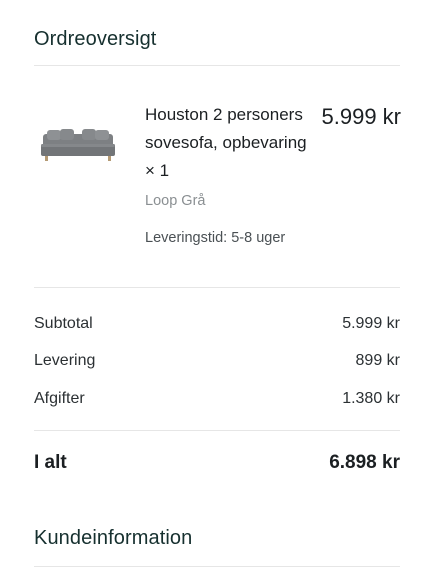  I want to click on order-overview-title: Ordreoversigt, so click(95, 39).